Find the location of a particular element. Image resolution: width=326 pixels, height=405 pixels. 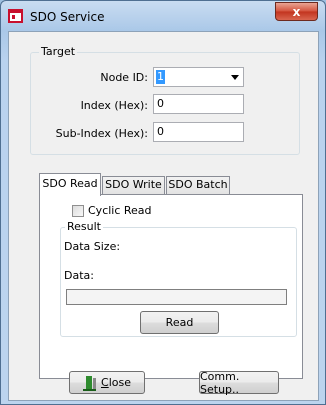

cyclic-read-label: Cyclic Read is located at coordinates (120, 210).